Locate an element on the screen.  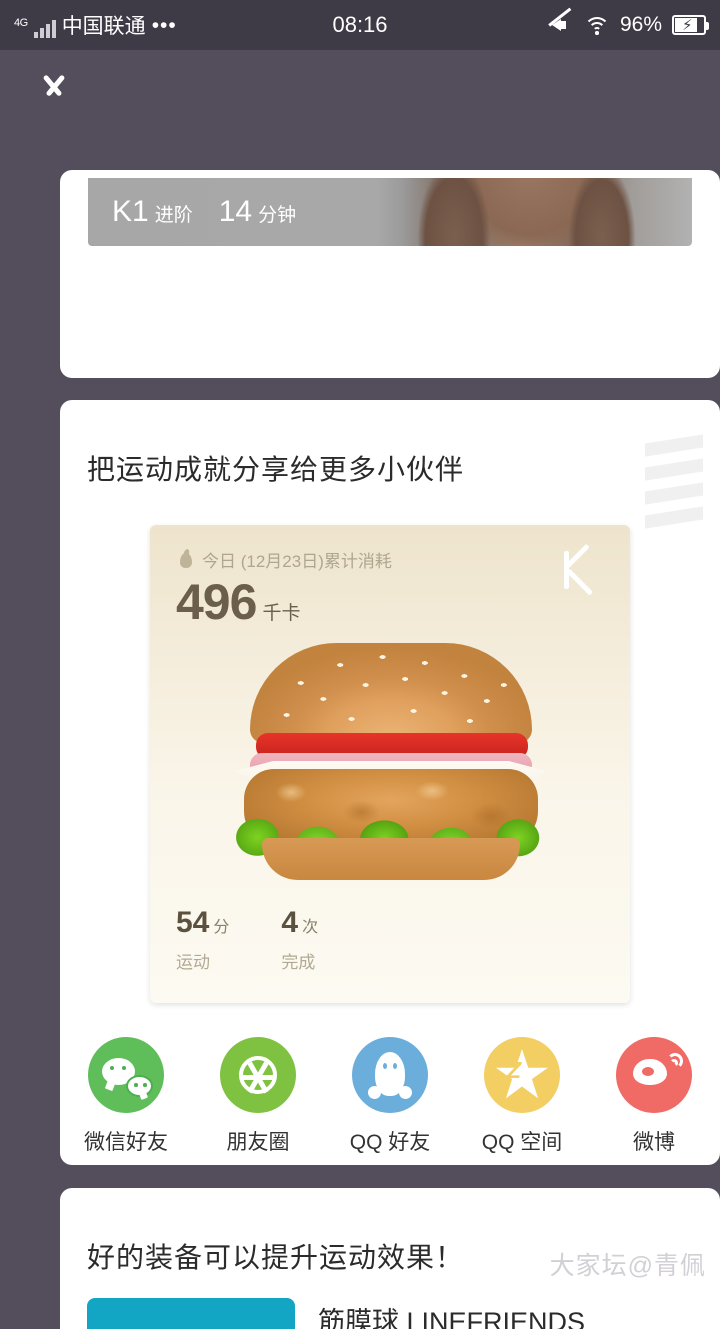
share-target-wechat: 微信好友 is located at coordinates (126, 1096).